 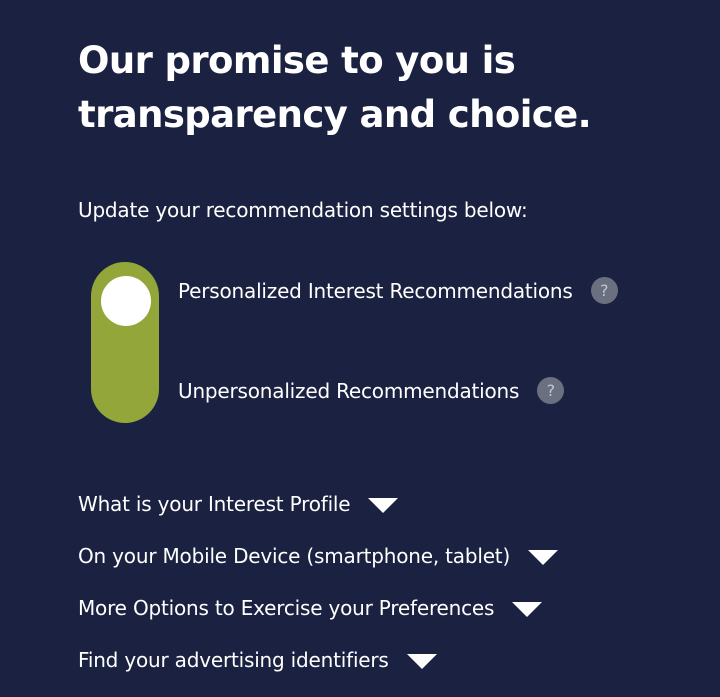 What do you see at coordinates (233, 660) in the screenshot?
I see `accordion-label: Find your advertising identifiers` at bounding box center [233, 660].